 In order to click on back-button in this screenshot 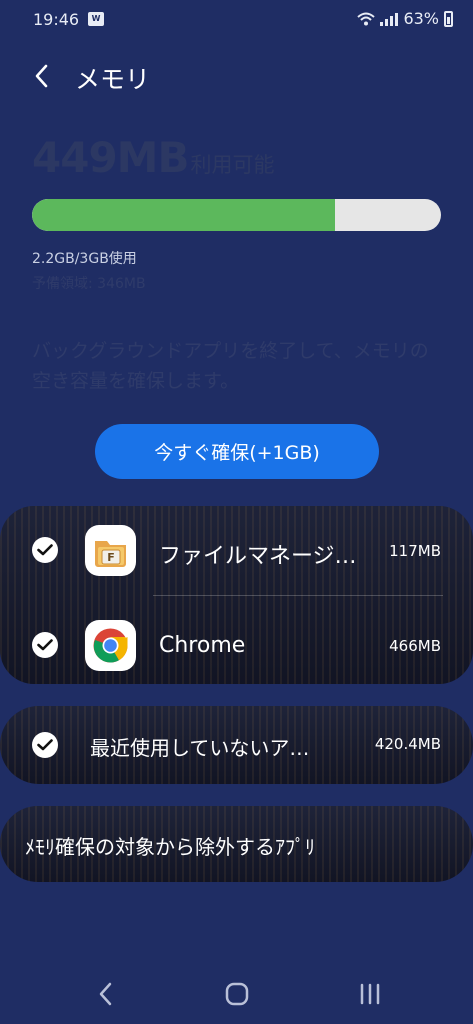, I will do `click(44, 76)`.